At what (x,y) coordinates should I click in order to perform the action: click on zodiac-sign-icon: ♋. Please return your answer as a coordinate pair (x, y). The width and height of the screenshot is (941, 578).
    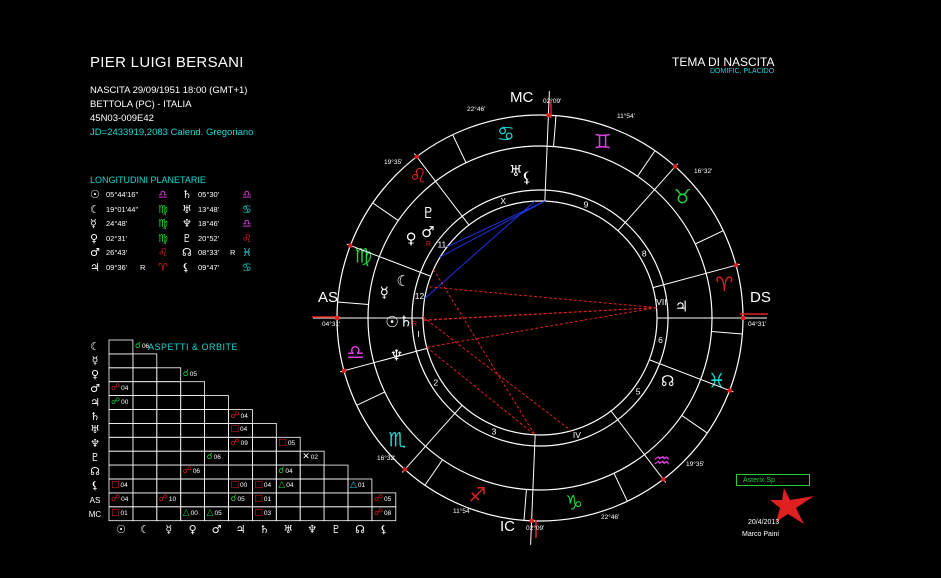
    Looking at the image, I should click on (506, 134).